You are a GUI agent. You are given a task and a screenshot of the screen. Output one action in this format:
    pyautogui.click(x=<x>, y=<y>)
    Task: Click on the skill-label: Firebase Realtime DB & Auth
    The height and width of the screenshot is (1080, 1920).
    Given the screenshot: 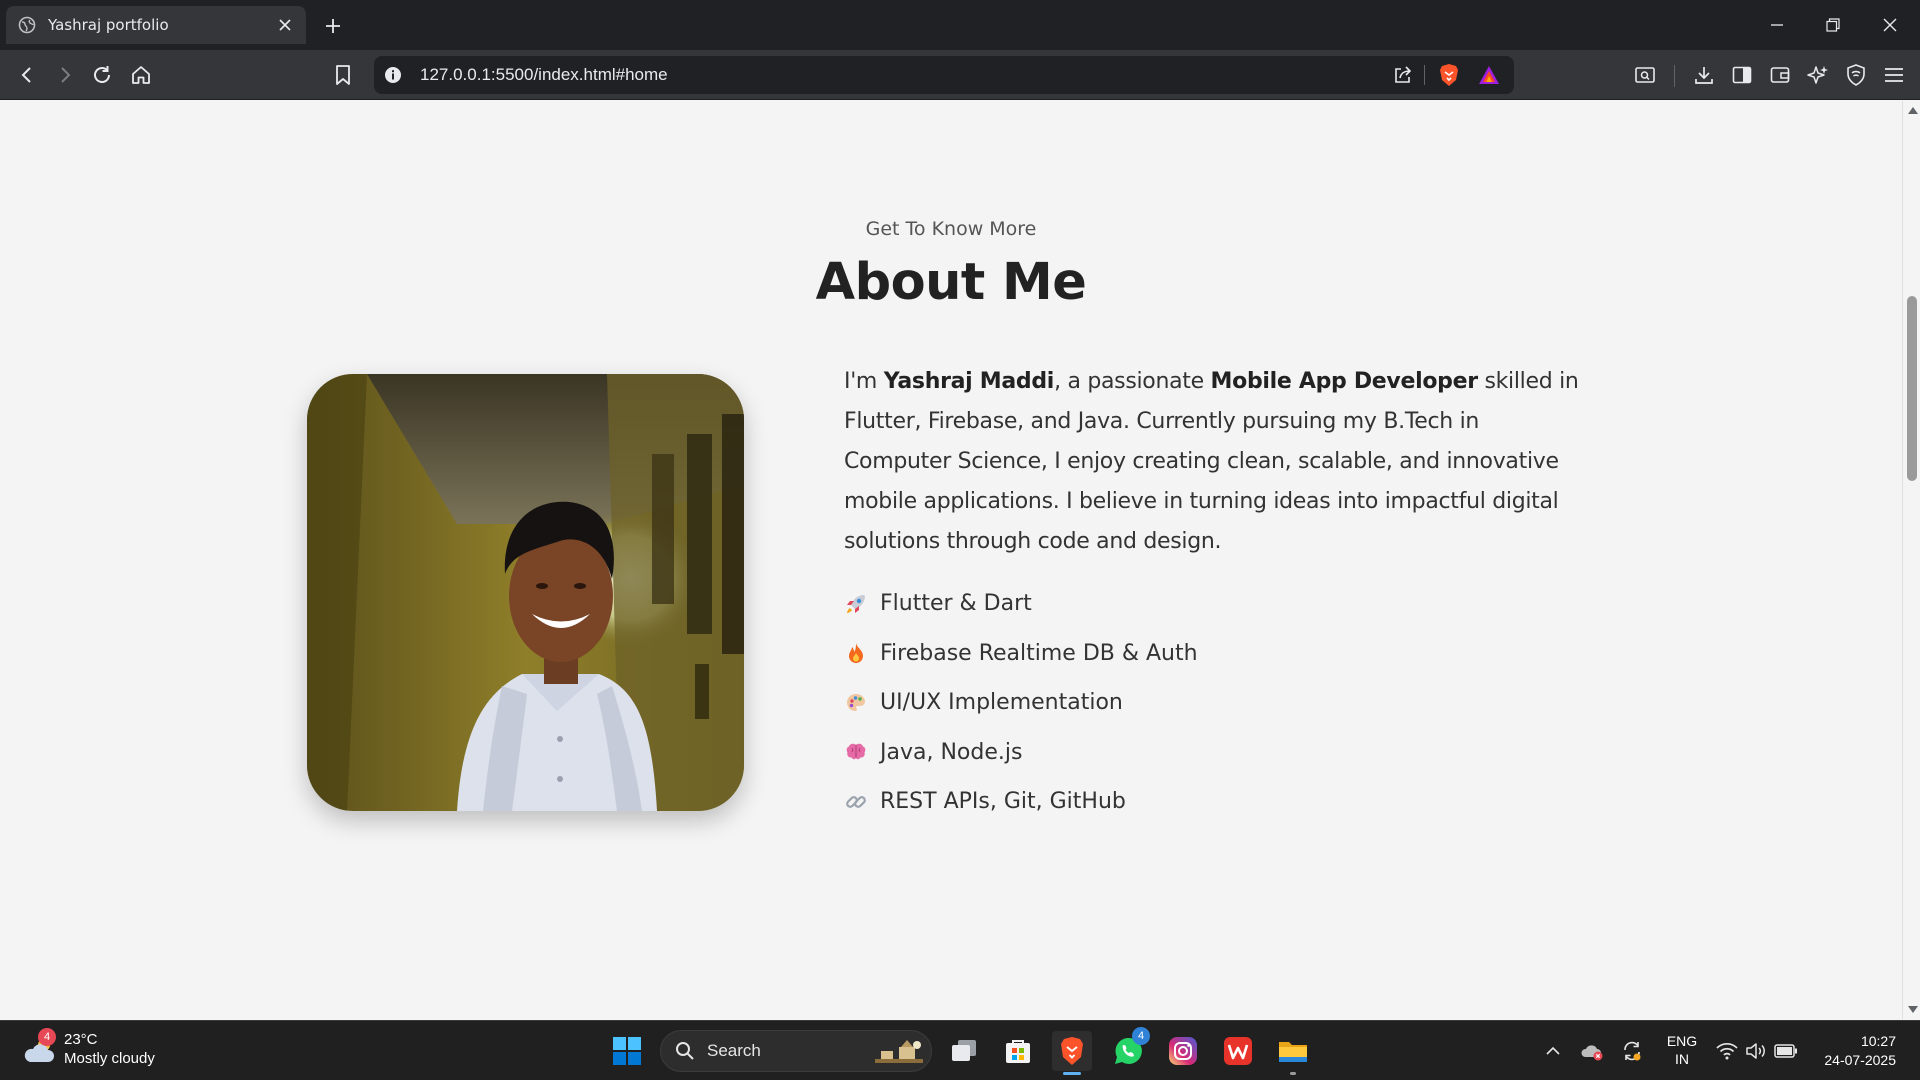 What is the action you would take?
    pyautogui.click(x=1039, y=653)
    